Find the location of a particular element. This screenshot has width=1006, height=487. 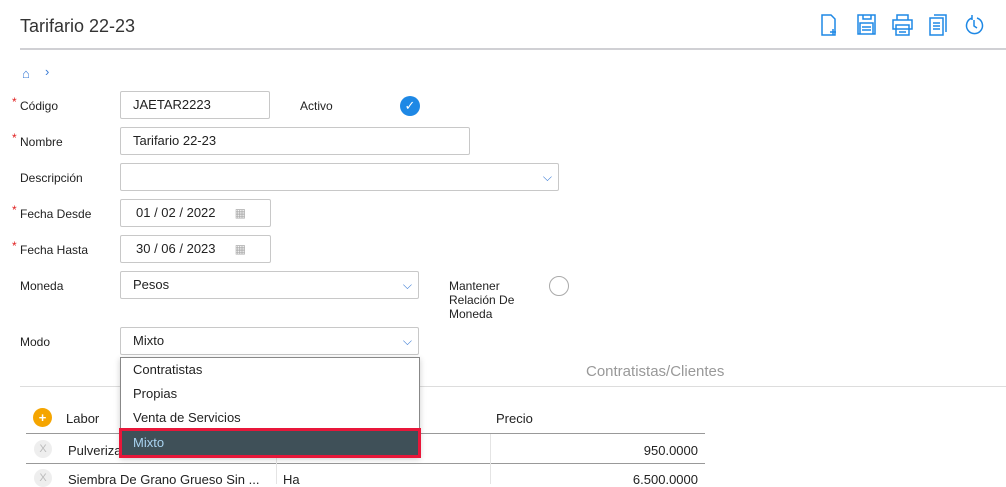

new-document-icon is located at coordinates (831, 25).